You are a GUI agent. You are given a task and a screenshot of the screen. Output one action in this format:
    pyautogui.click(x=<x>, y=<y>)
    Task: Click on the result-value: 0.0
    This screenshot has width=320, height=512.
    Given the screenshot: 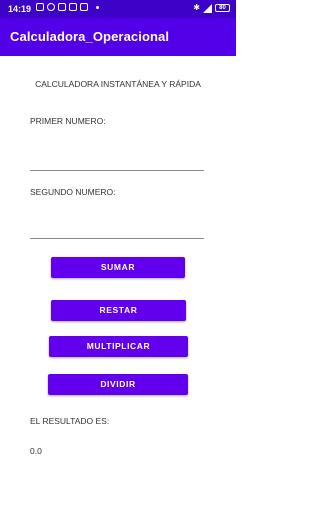 What is the action you would take?
    pyautogui.click(x=36, y=451)
    